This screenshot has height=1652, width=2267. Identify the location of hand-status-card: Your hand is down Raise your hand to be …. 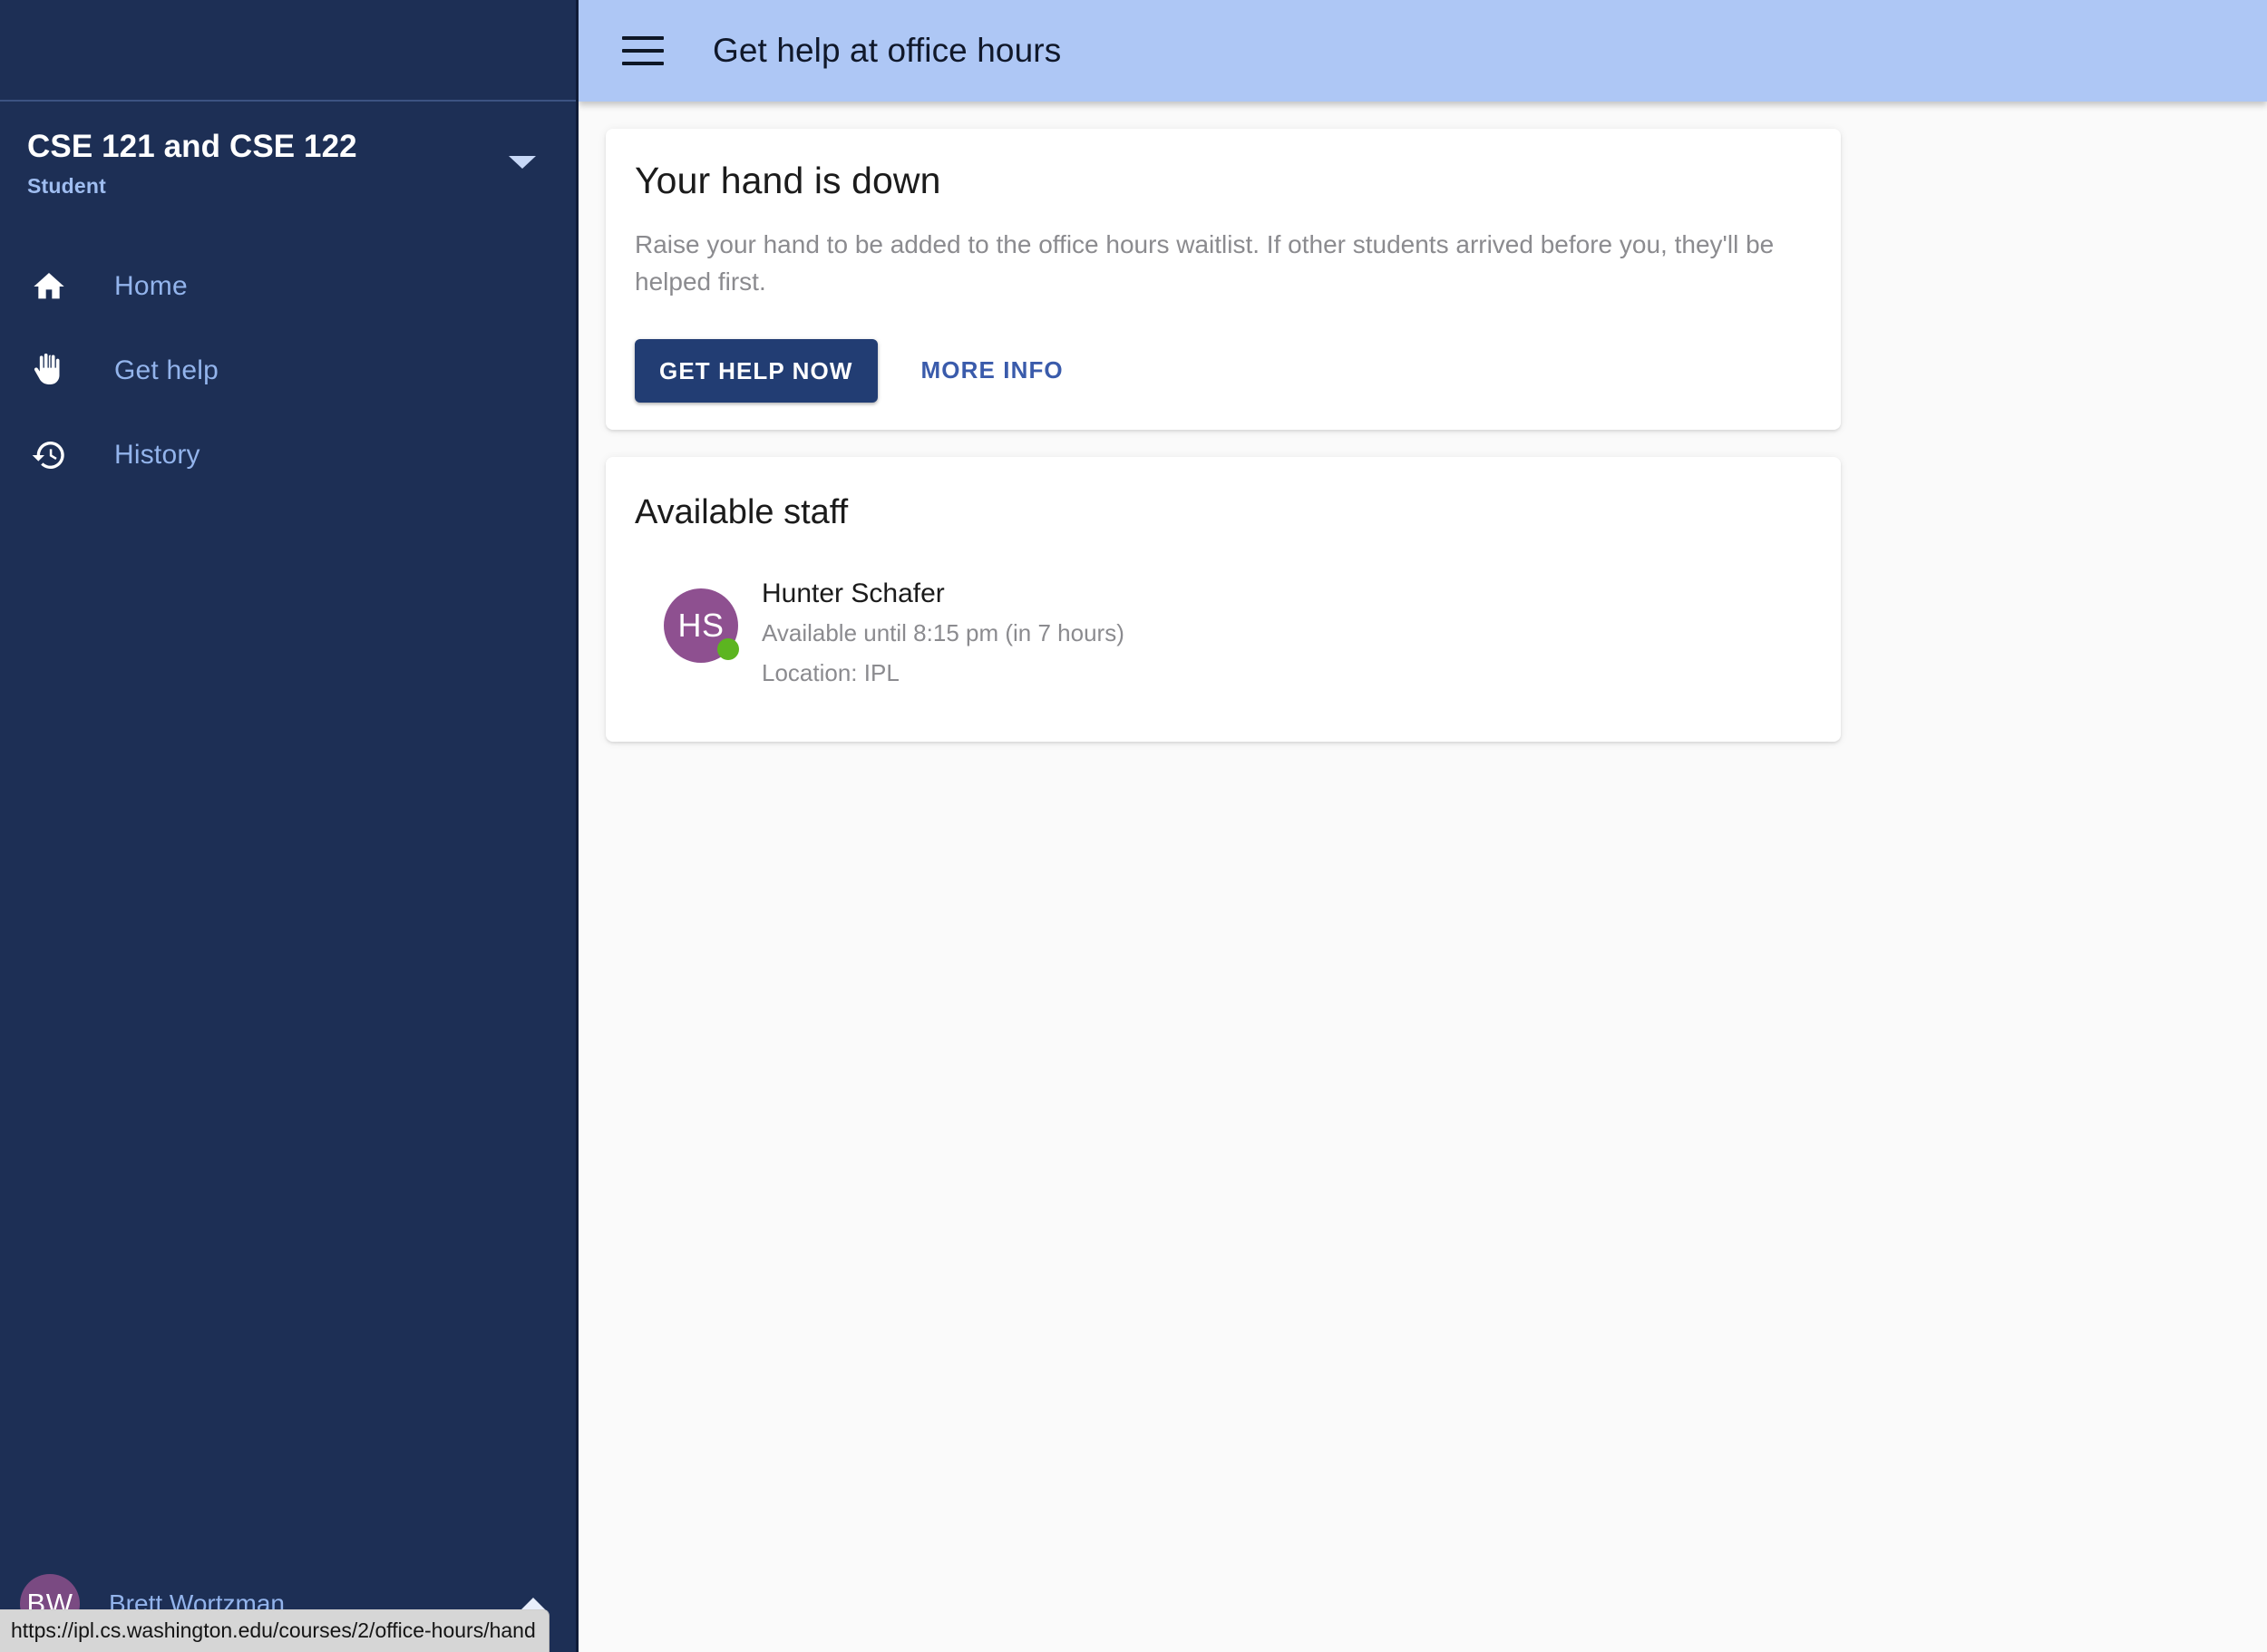
(1224, 280).